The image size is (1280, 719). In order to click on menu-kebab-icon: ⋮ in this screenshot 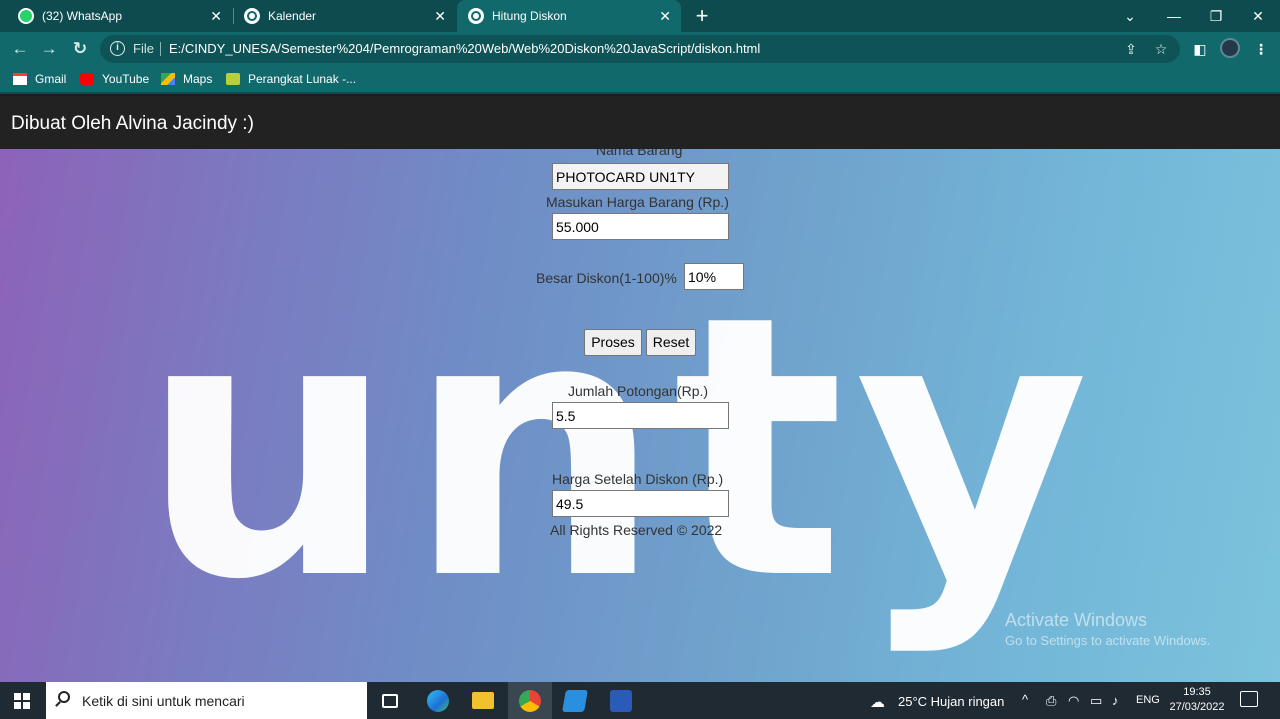, I will do `click(1261, 49)`.